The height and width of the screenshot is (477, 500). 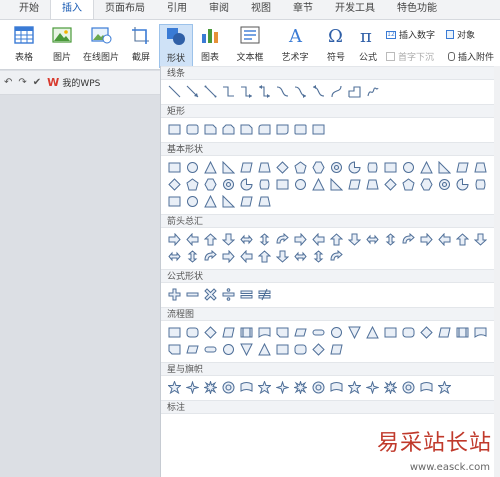 What do you see at coordinates (24, 46) in the screenshot?
I see `table-button: 表格` at bounding box center [24, 46].